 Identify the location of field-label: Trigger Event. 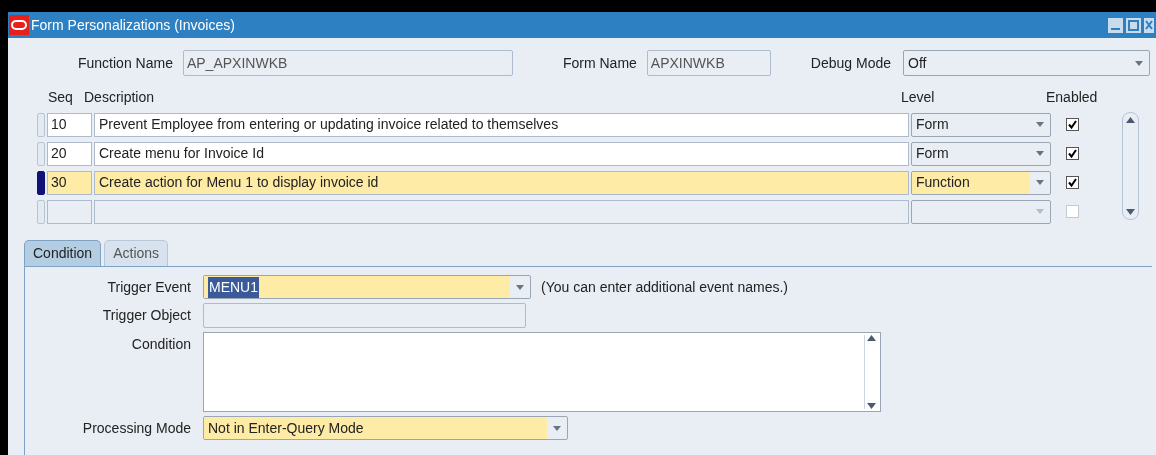
(148, 287).